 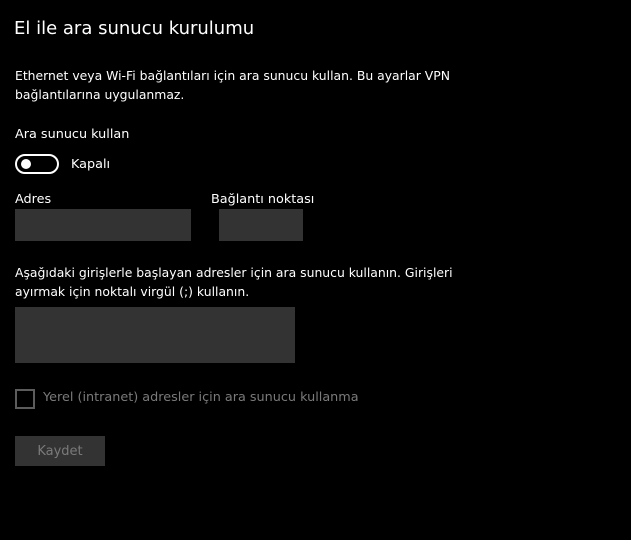 I want to click on port-label: Bağlantı noktası, so click(x=263, y=199).